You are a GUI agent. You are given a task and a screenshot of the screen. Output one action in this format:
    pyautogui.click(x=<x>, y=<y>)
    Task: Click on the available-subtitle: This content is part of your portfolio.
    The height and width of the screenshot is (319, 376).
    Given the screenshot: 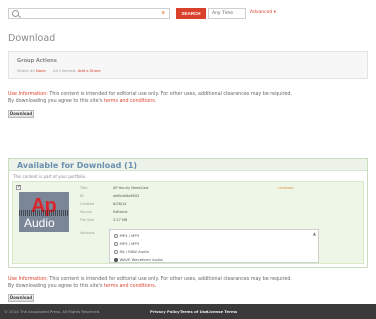 What is the action you would take?
    pyautogui.click(x=50, y=176)
    